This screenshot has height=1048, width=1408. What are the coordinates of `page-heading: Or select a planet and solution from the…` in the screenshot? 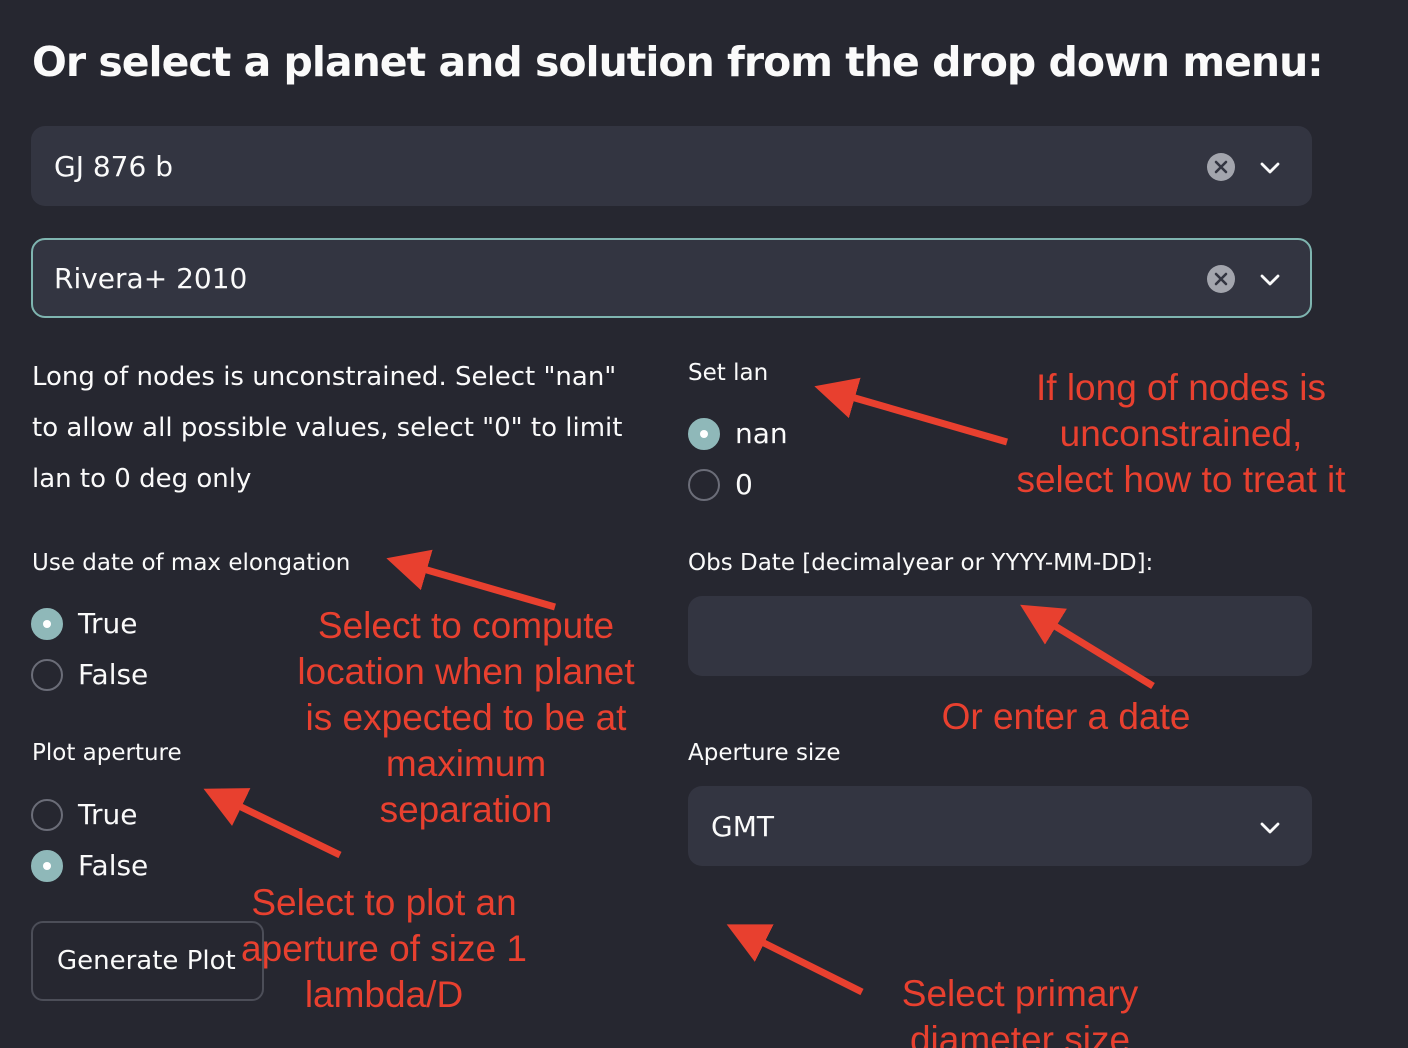 It's located at (678, 62).